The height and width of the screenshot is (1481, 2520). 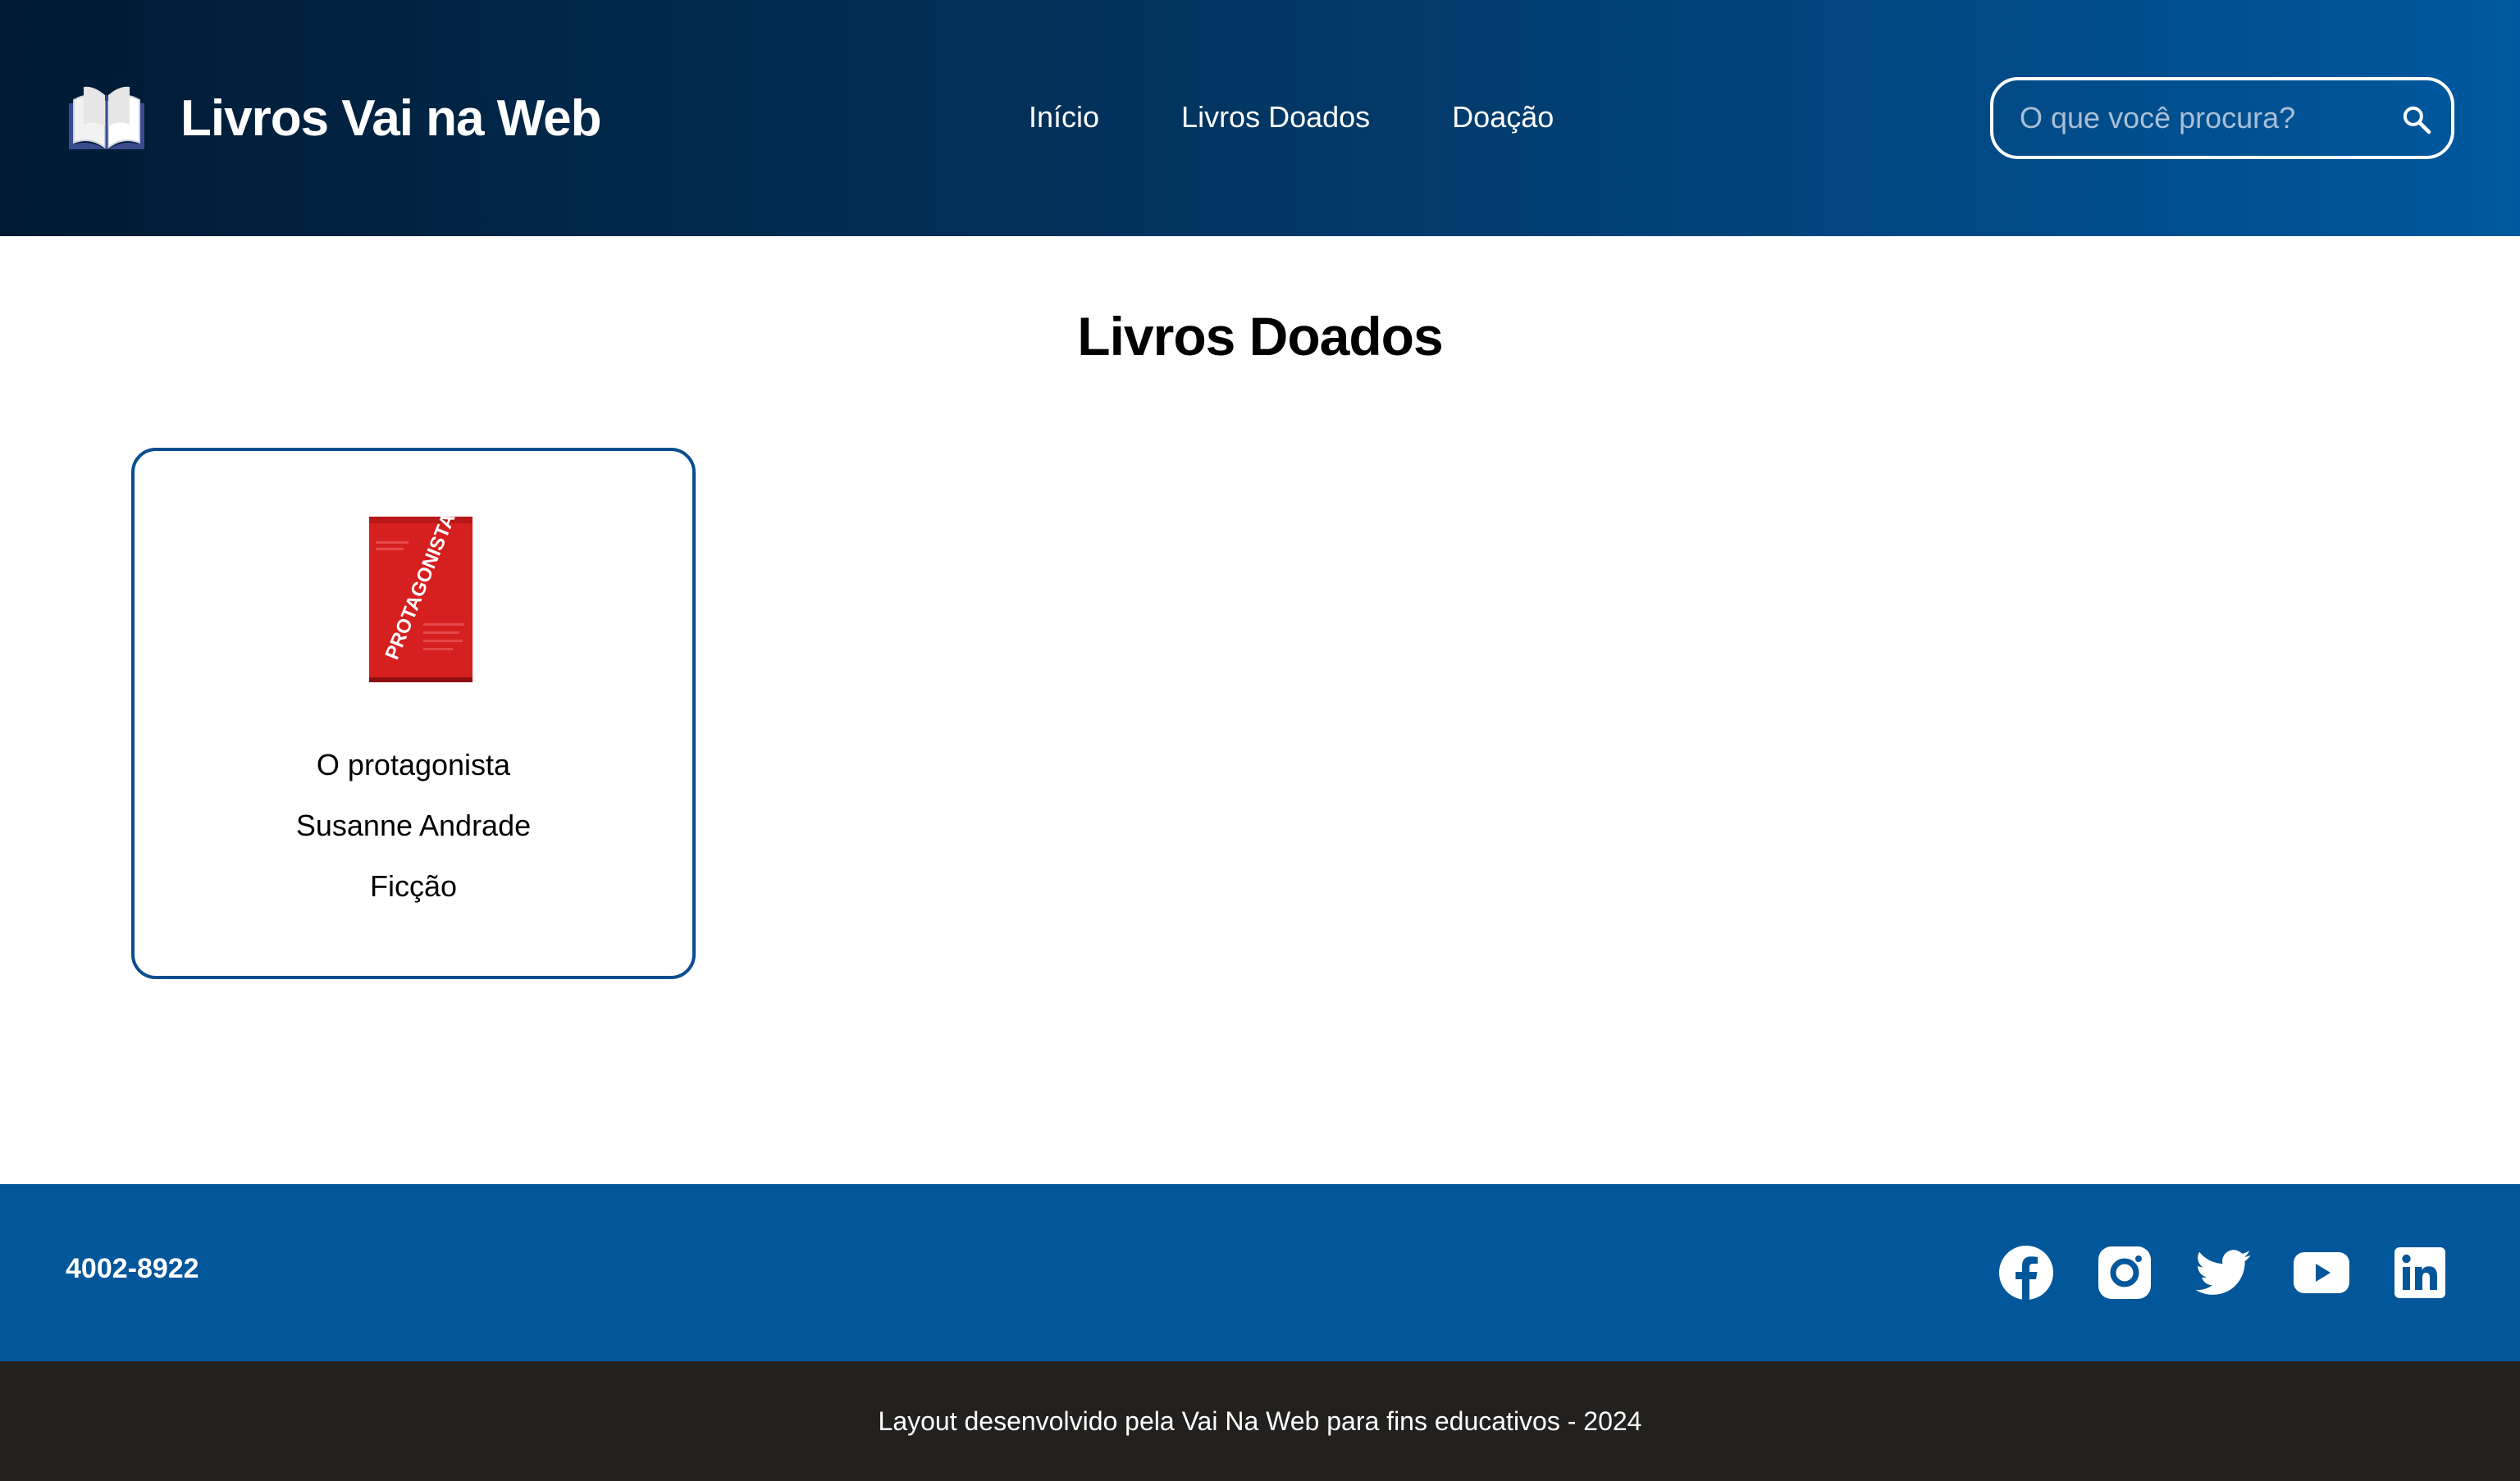 What do you see at coordinates (2420, 1273) in the screenshot?
I see `linkedin-icon` at bounding box center [2420, 1273].